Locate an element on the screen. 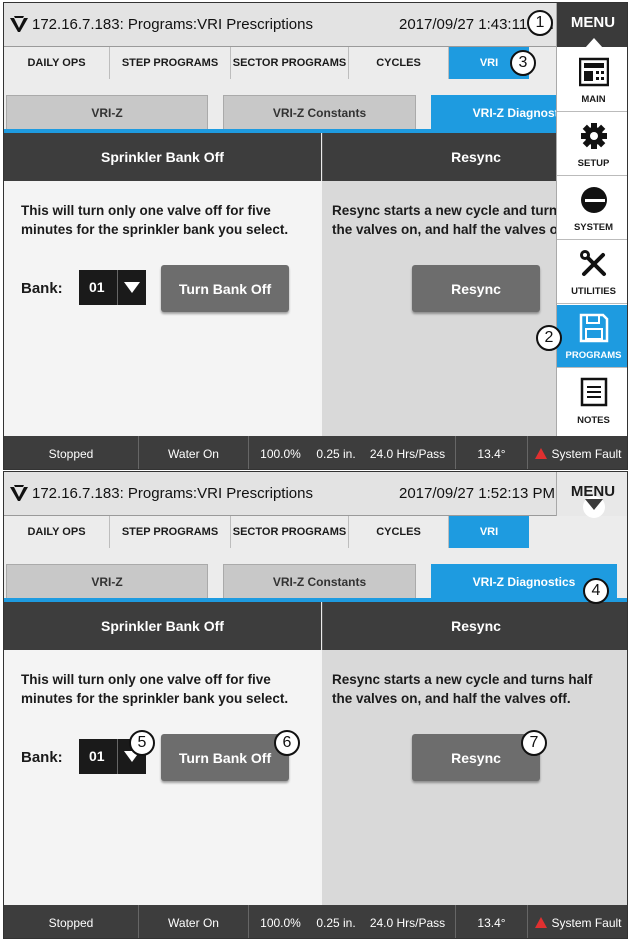  callout-marker: 1 is located at coordinates (540, 23).